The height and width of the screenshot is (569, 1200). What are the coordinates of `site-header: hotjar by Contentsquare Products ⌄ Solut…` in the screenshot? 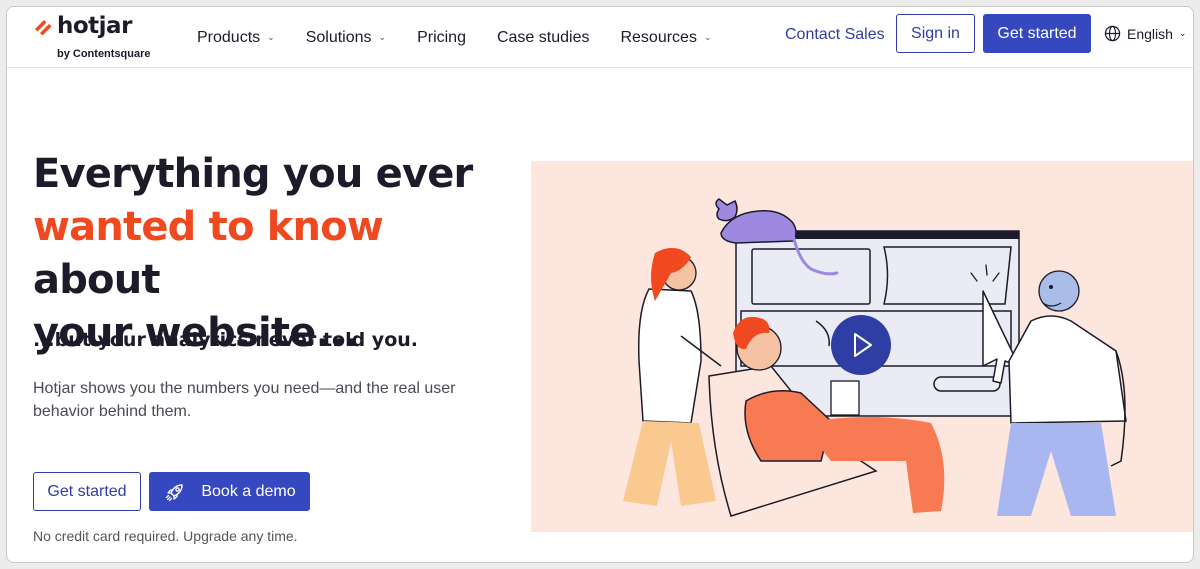 It's located at (600, 37).